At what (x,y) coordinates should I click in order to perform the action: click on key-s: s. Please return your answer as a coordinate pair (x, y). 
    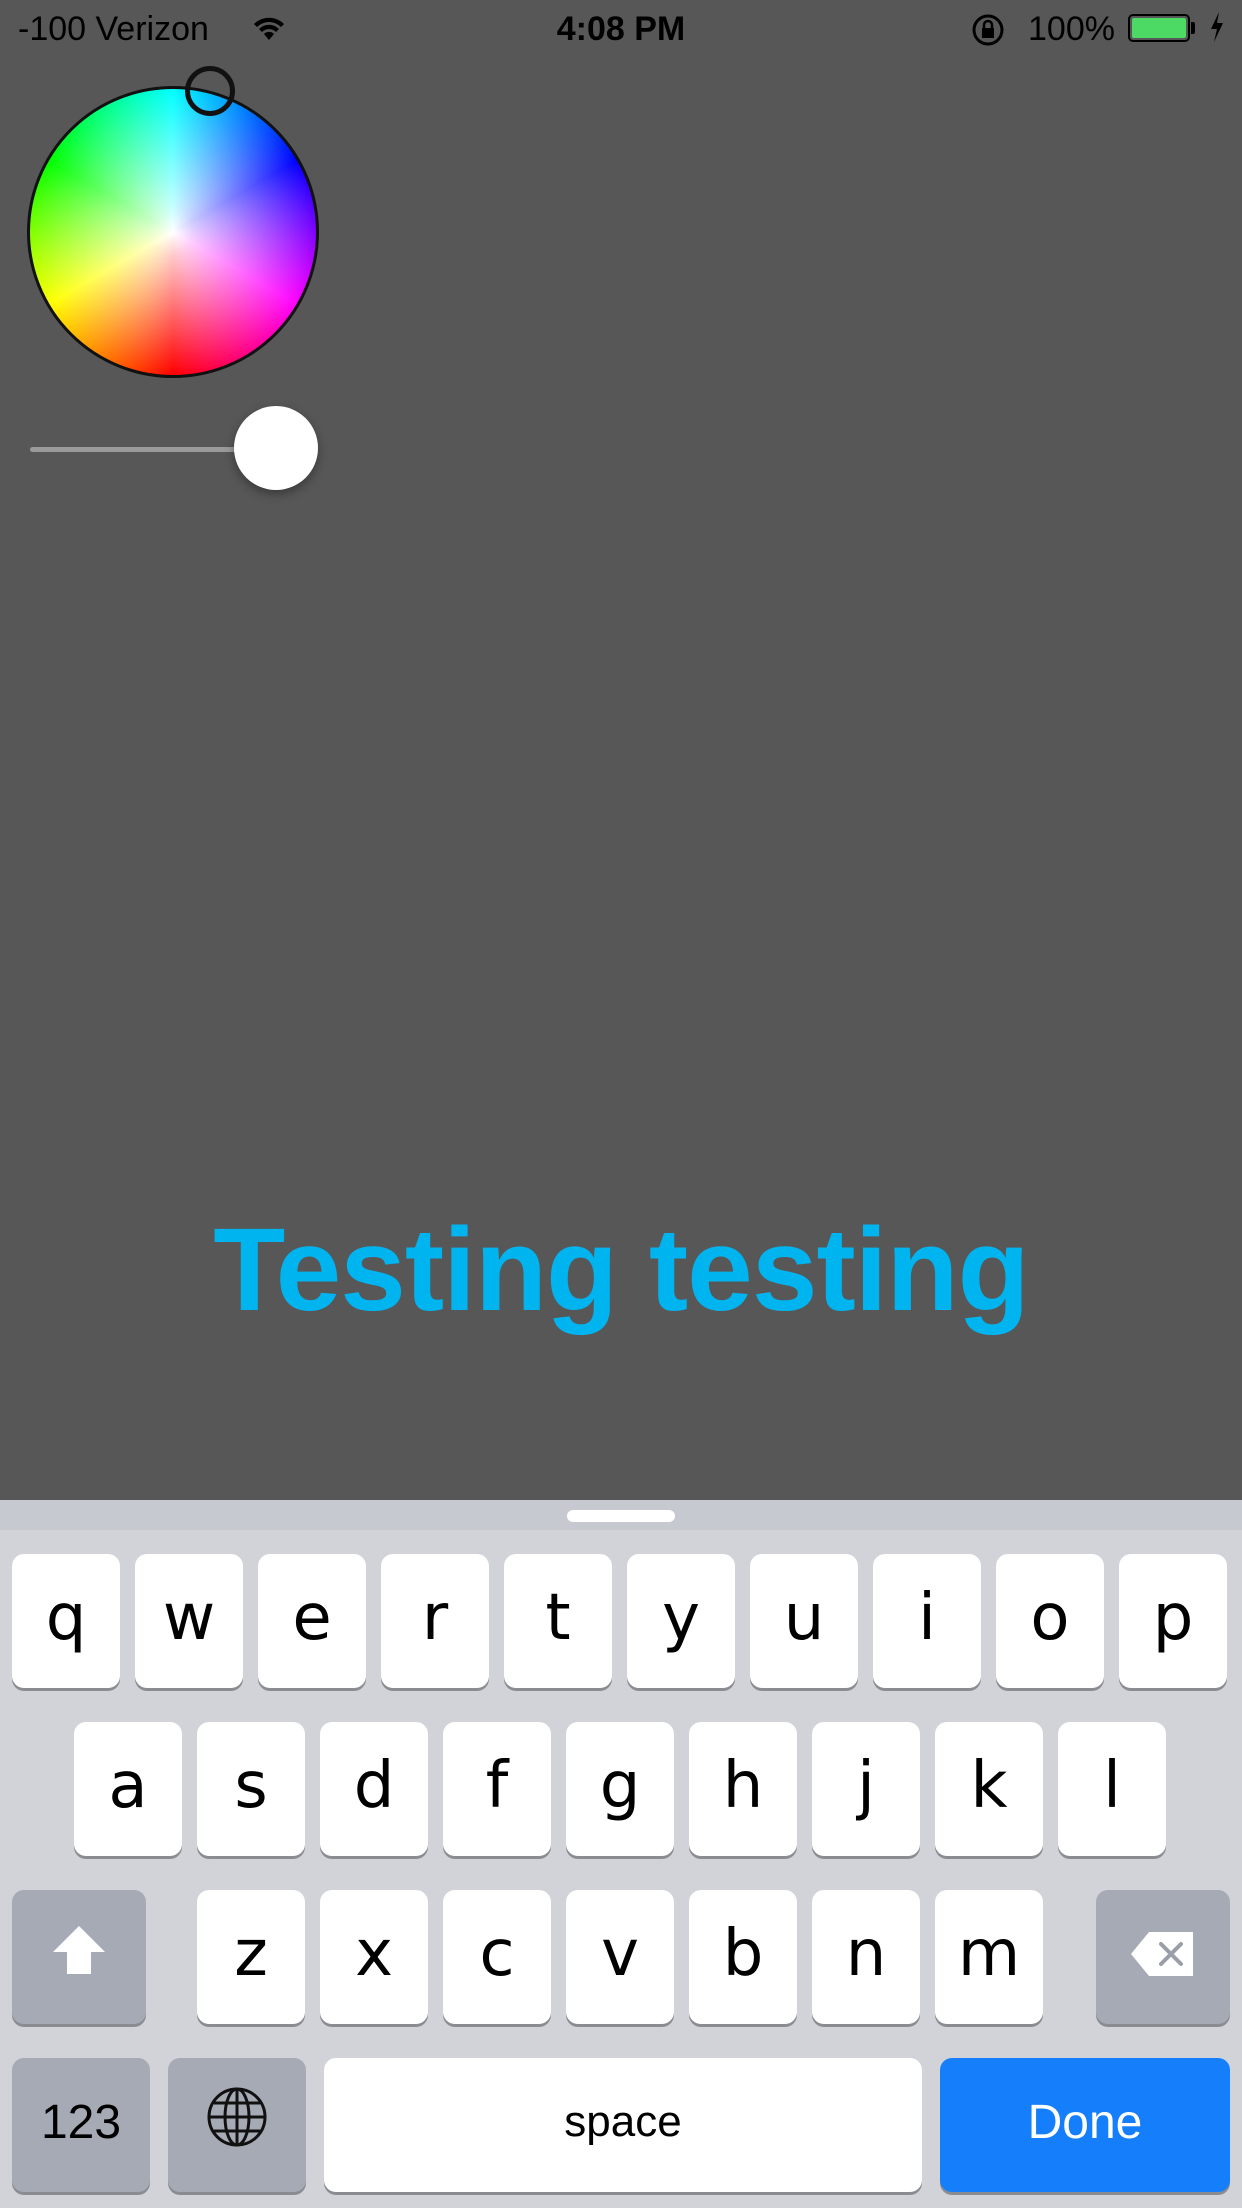
    Looking at the image, I should click on (251, 1789).